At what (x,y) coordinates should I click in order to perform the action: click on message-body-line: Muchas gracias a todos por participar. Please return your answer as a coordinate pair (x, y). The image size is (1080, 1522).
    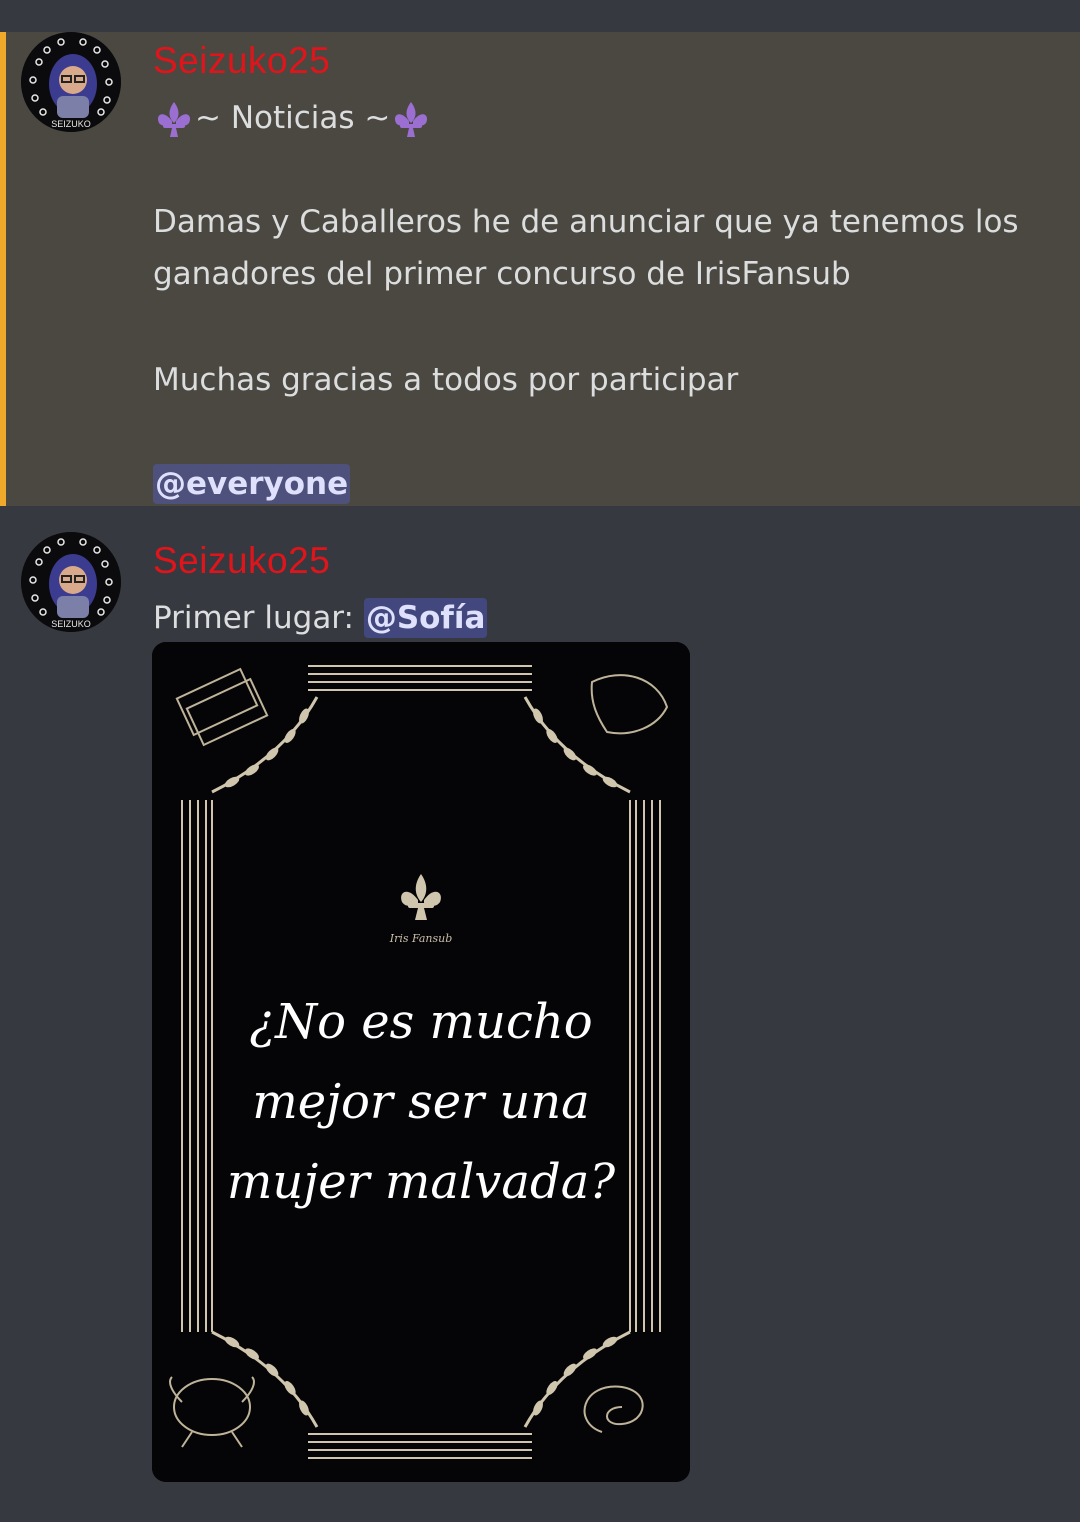
    Looking at the image, I should click on (446, 380).